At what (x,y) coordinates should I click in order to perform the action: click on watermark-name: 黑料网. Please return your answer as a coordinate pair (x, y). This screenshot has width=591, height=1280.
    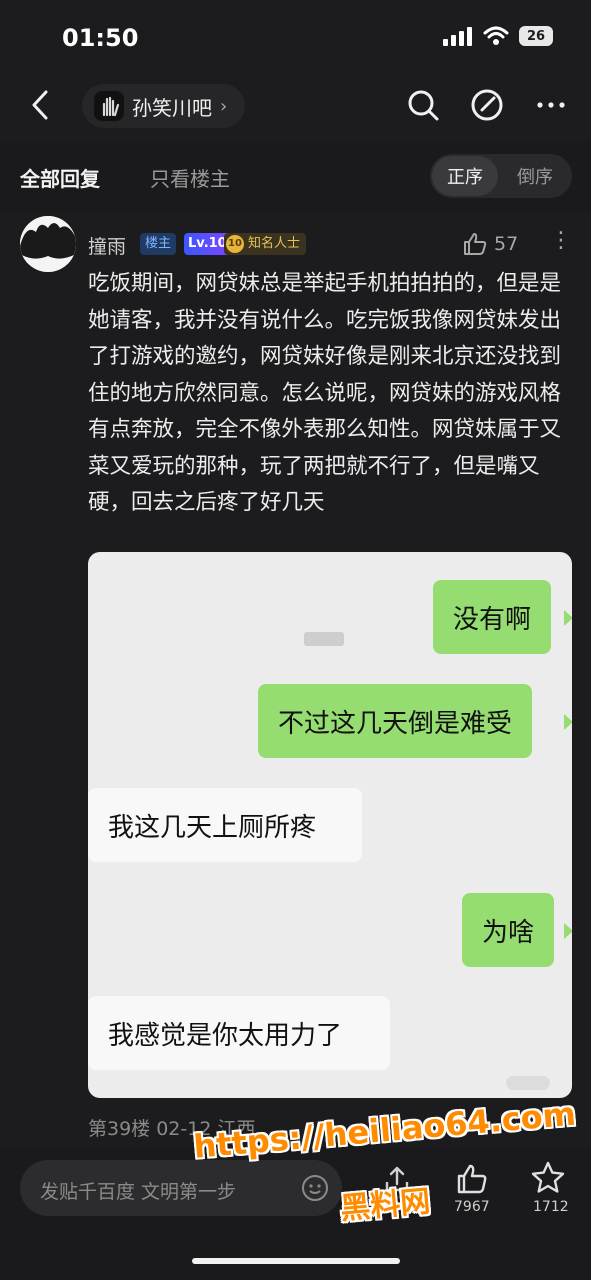
    Looking at the image, I should click on (385, 1205).